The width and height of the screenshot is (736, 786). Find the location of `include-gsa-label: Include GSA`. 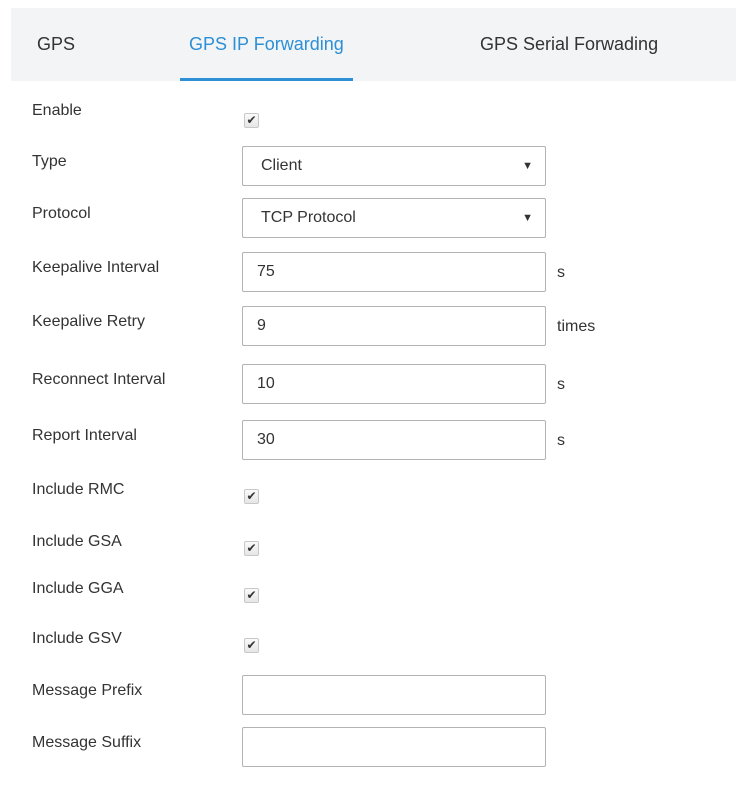

include-gsa-label: Include GSA is located at coordinates (77, 541).